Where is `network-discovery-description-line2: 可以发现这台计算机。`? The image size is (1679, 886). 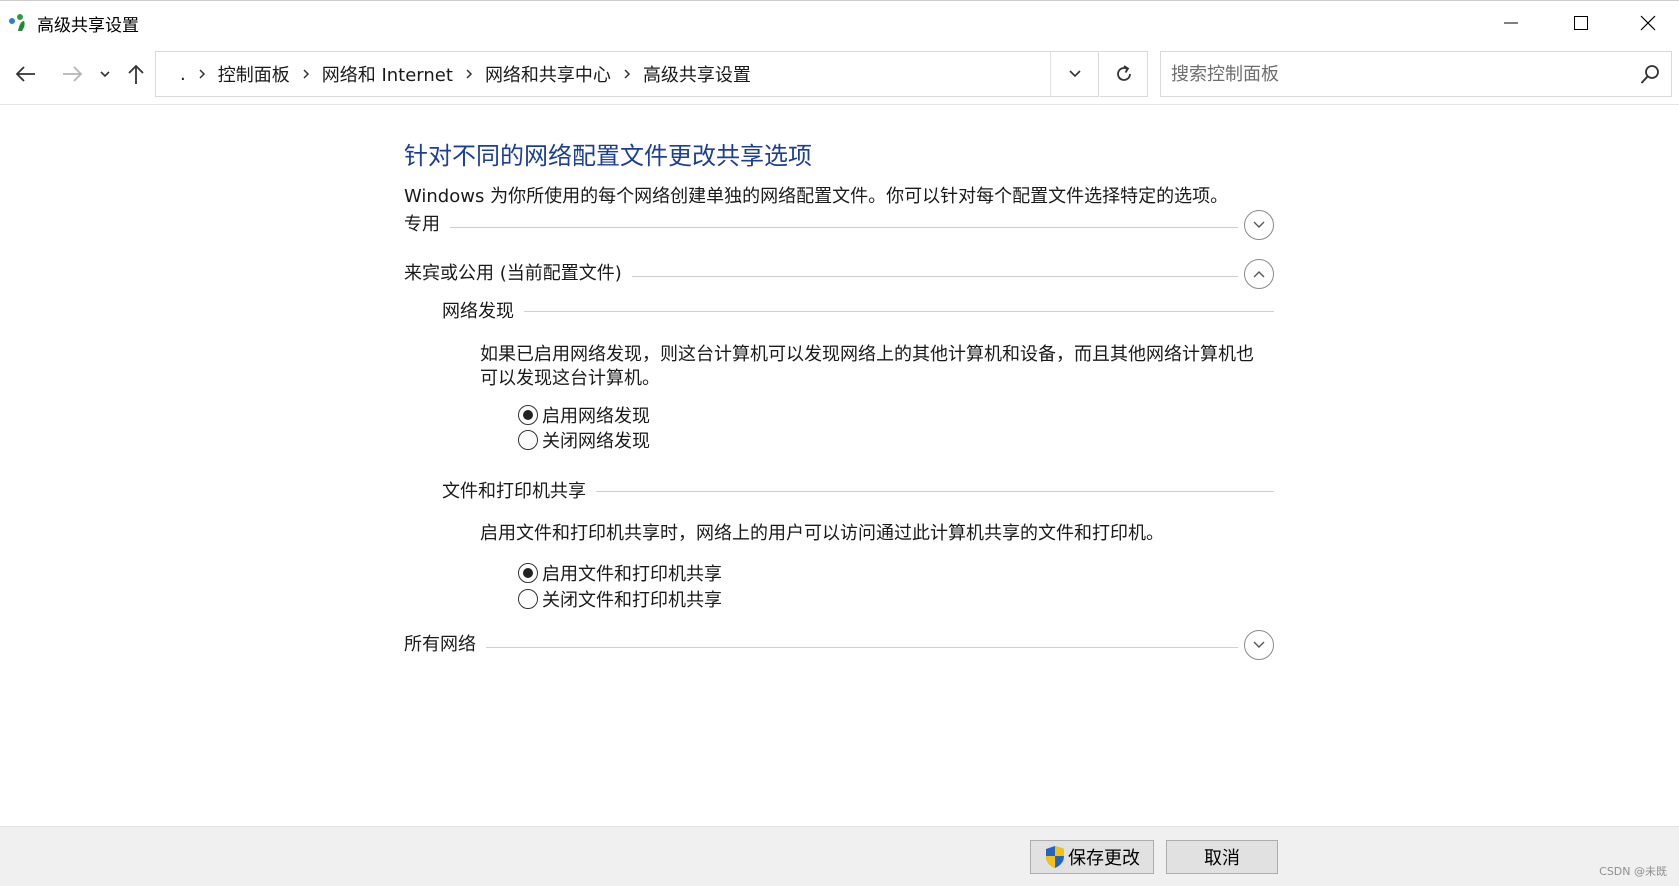
network-discovery-description-line2: 可以发现这台计算机。 is located at coordinates (570, 378).